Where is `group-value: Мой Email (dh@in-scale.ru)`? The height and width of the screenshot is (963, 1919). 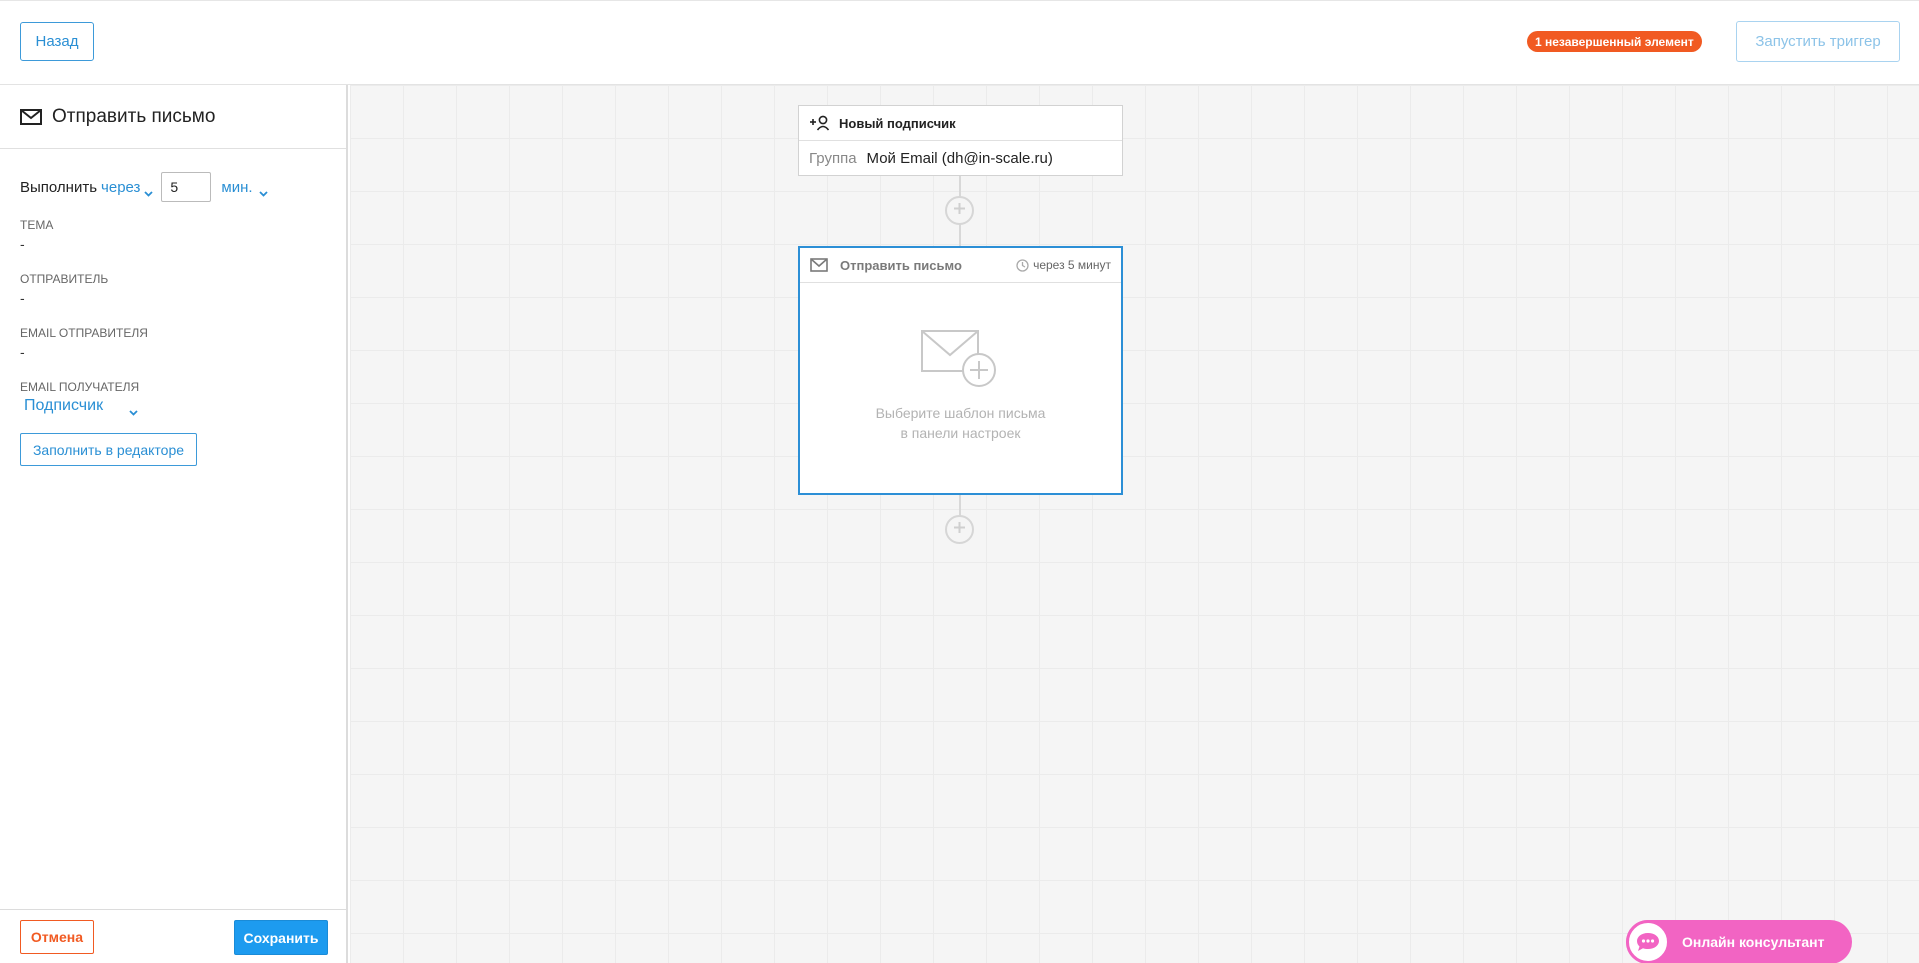 group-value: Мой Email (dh@in-scale.ru) is located at coordinates (959, 158).